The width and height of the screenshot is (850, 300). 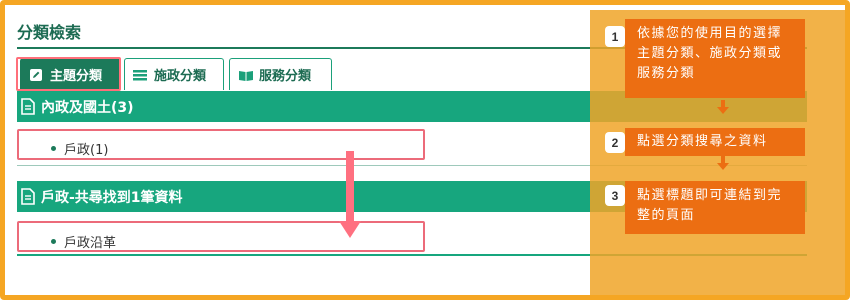 I want to click on tab-policy-label: 施政分類, so click(x=180, y=76).